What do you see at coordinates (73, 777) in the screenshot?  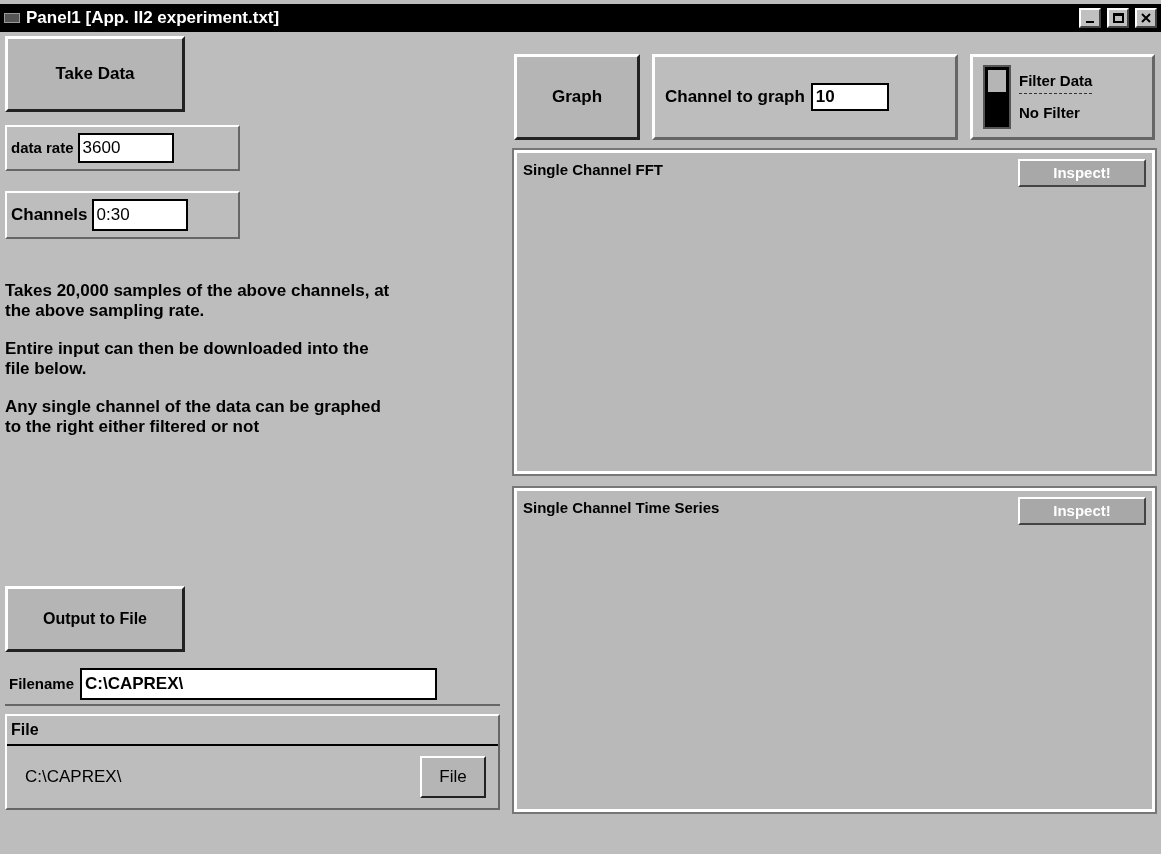 I see `file-path: C:\CAPREX\` at bounding box center [73, 777].